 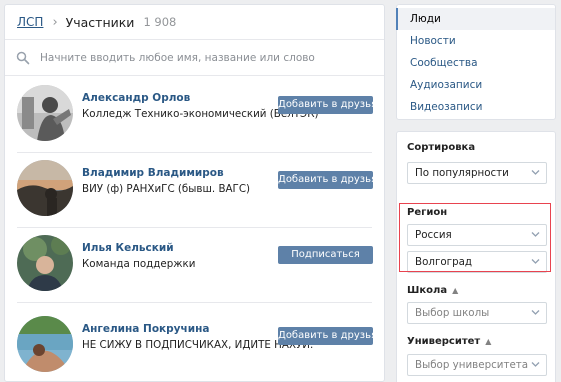 What do you see at coordinates (476, 41) in the screenshot?
I see `nav-item-news: Новости` at bounding box center [476, 41].